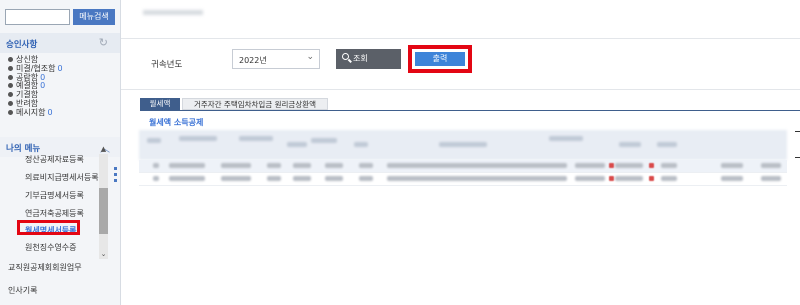 Image resolution: width=800 pixels, height=305 pixels. What do you see at coordinates (167, 65) in the screenshot?
I see `year-label: 귀속년도` at bounding box center [167, 65].